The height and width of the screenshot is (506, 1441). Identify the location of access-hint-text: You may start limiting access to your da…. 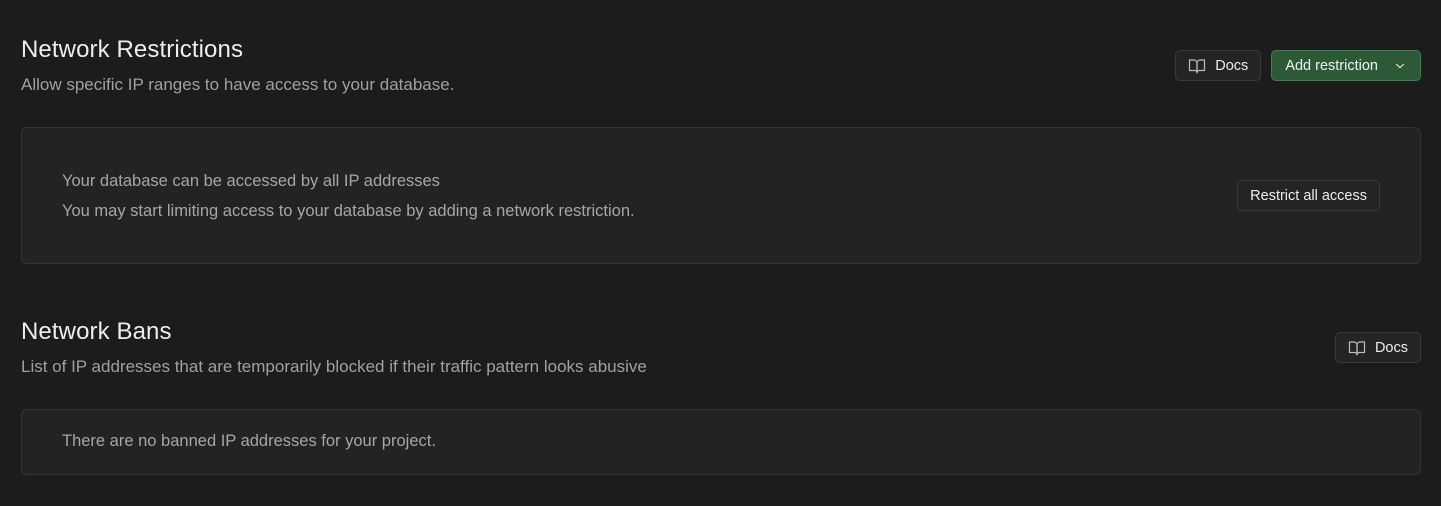
(348, 211).